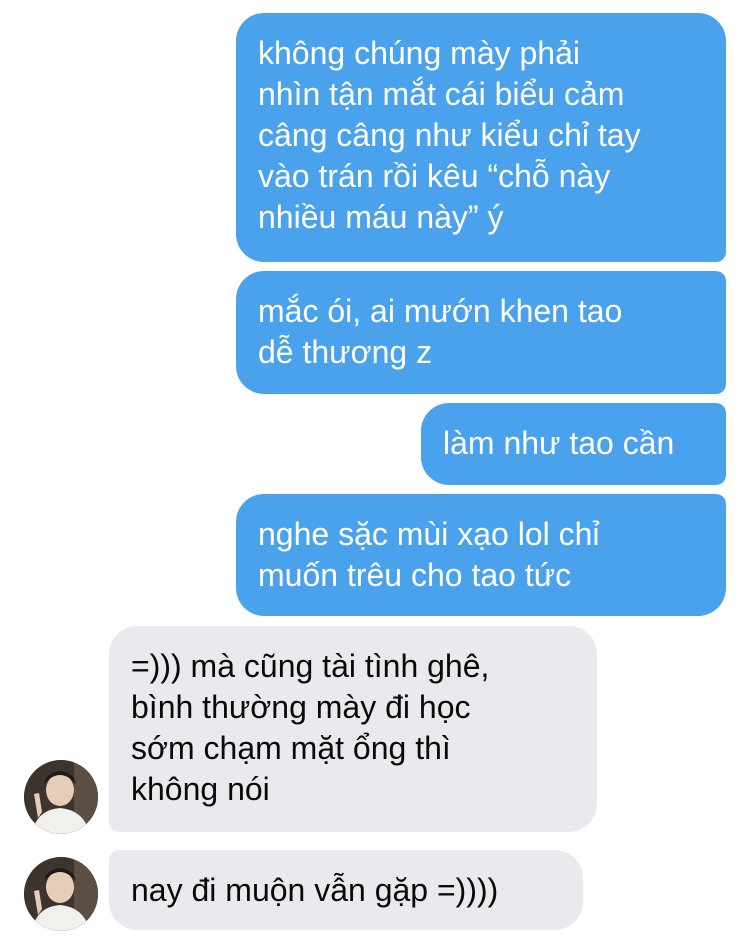 The image size is (750, 938). What do you see at coordinates (481, 332) in the screenshot?
I see `outgoing-message: mắc ói, ai mướn khen tao dễ thương z` at bounding box center [481, 332].